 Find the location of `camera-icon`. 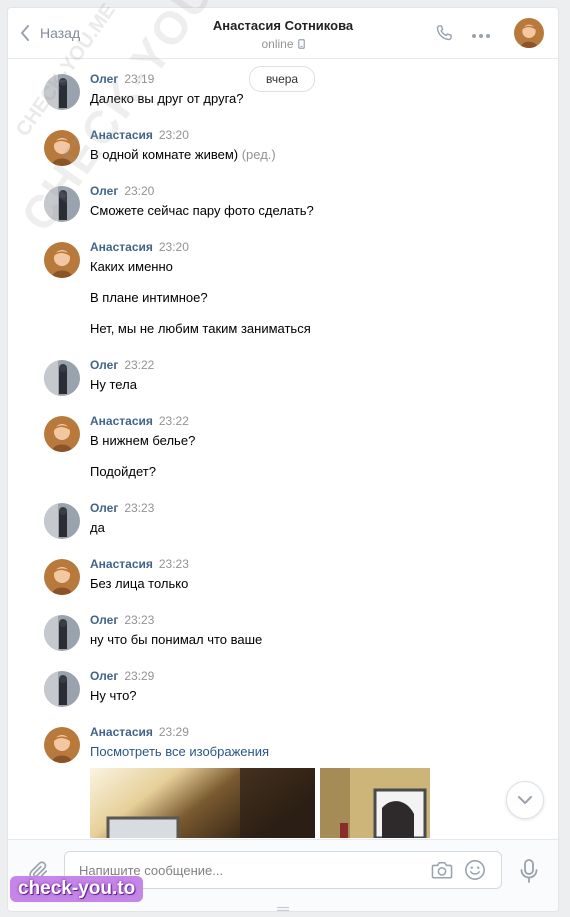

camera-icon is located at coordinates (442, 870).